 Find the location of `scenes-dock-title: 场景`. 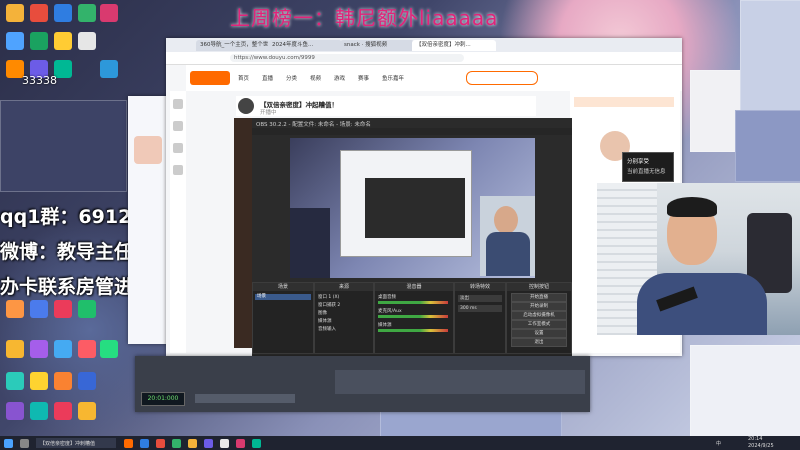

scenes-dock-title: 场景 is located at coordinates (283, 287).